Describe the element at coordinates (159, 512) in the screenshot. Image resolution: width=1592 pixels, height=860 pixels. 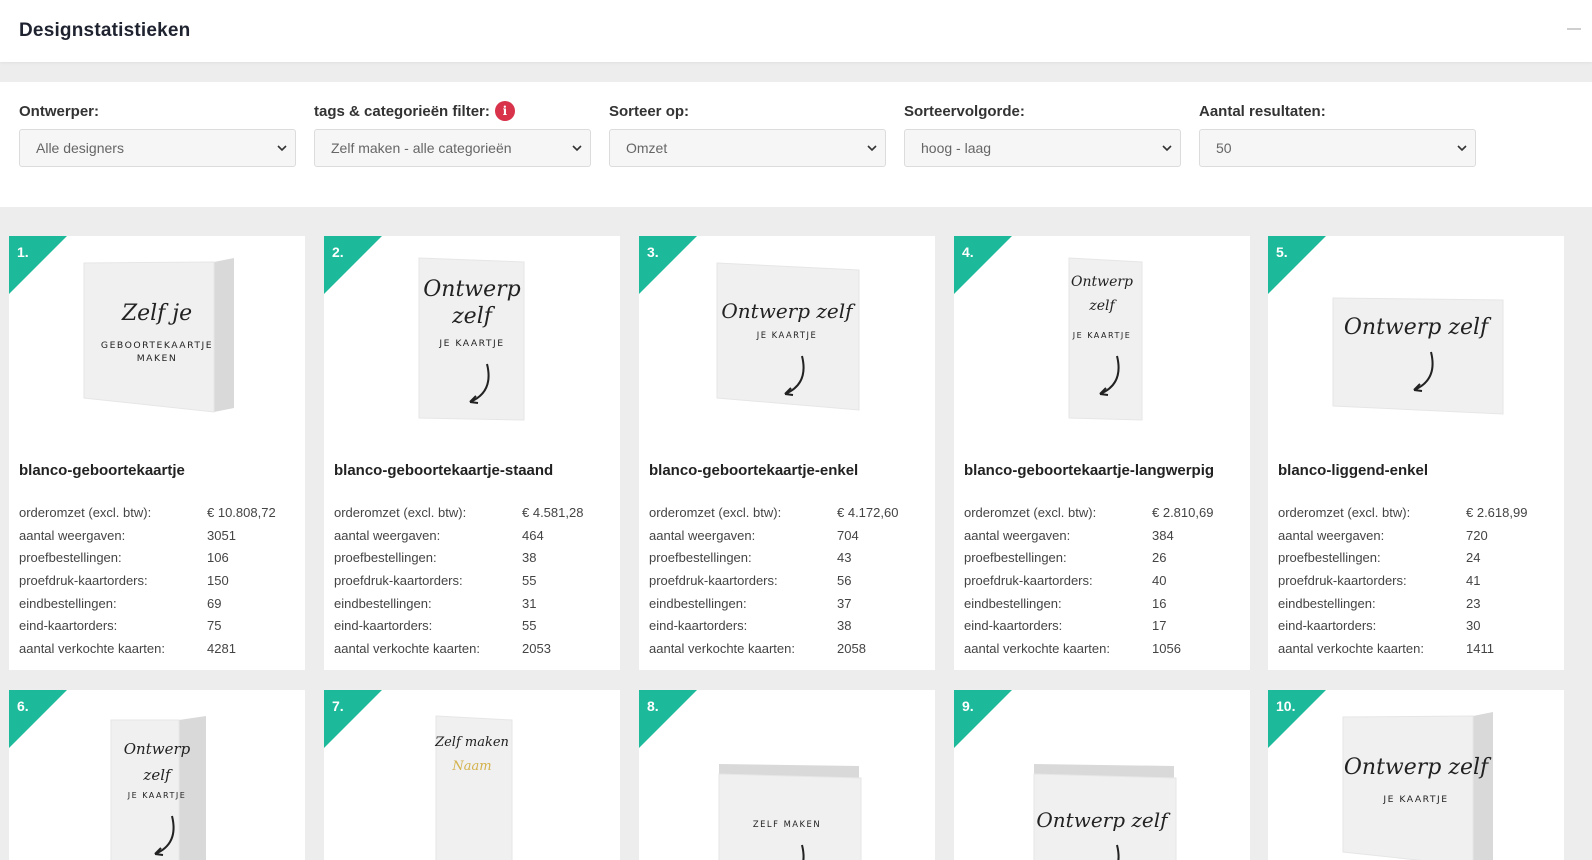
I see `stat-row: orderomzet (excl. btw): € 10.808,72` at that location.